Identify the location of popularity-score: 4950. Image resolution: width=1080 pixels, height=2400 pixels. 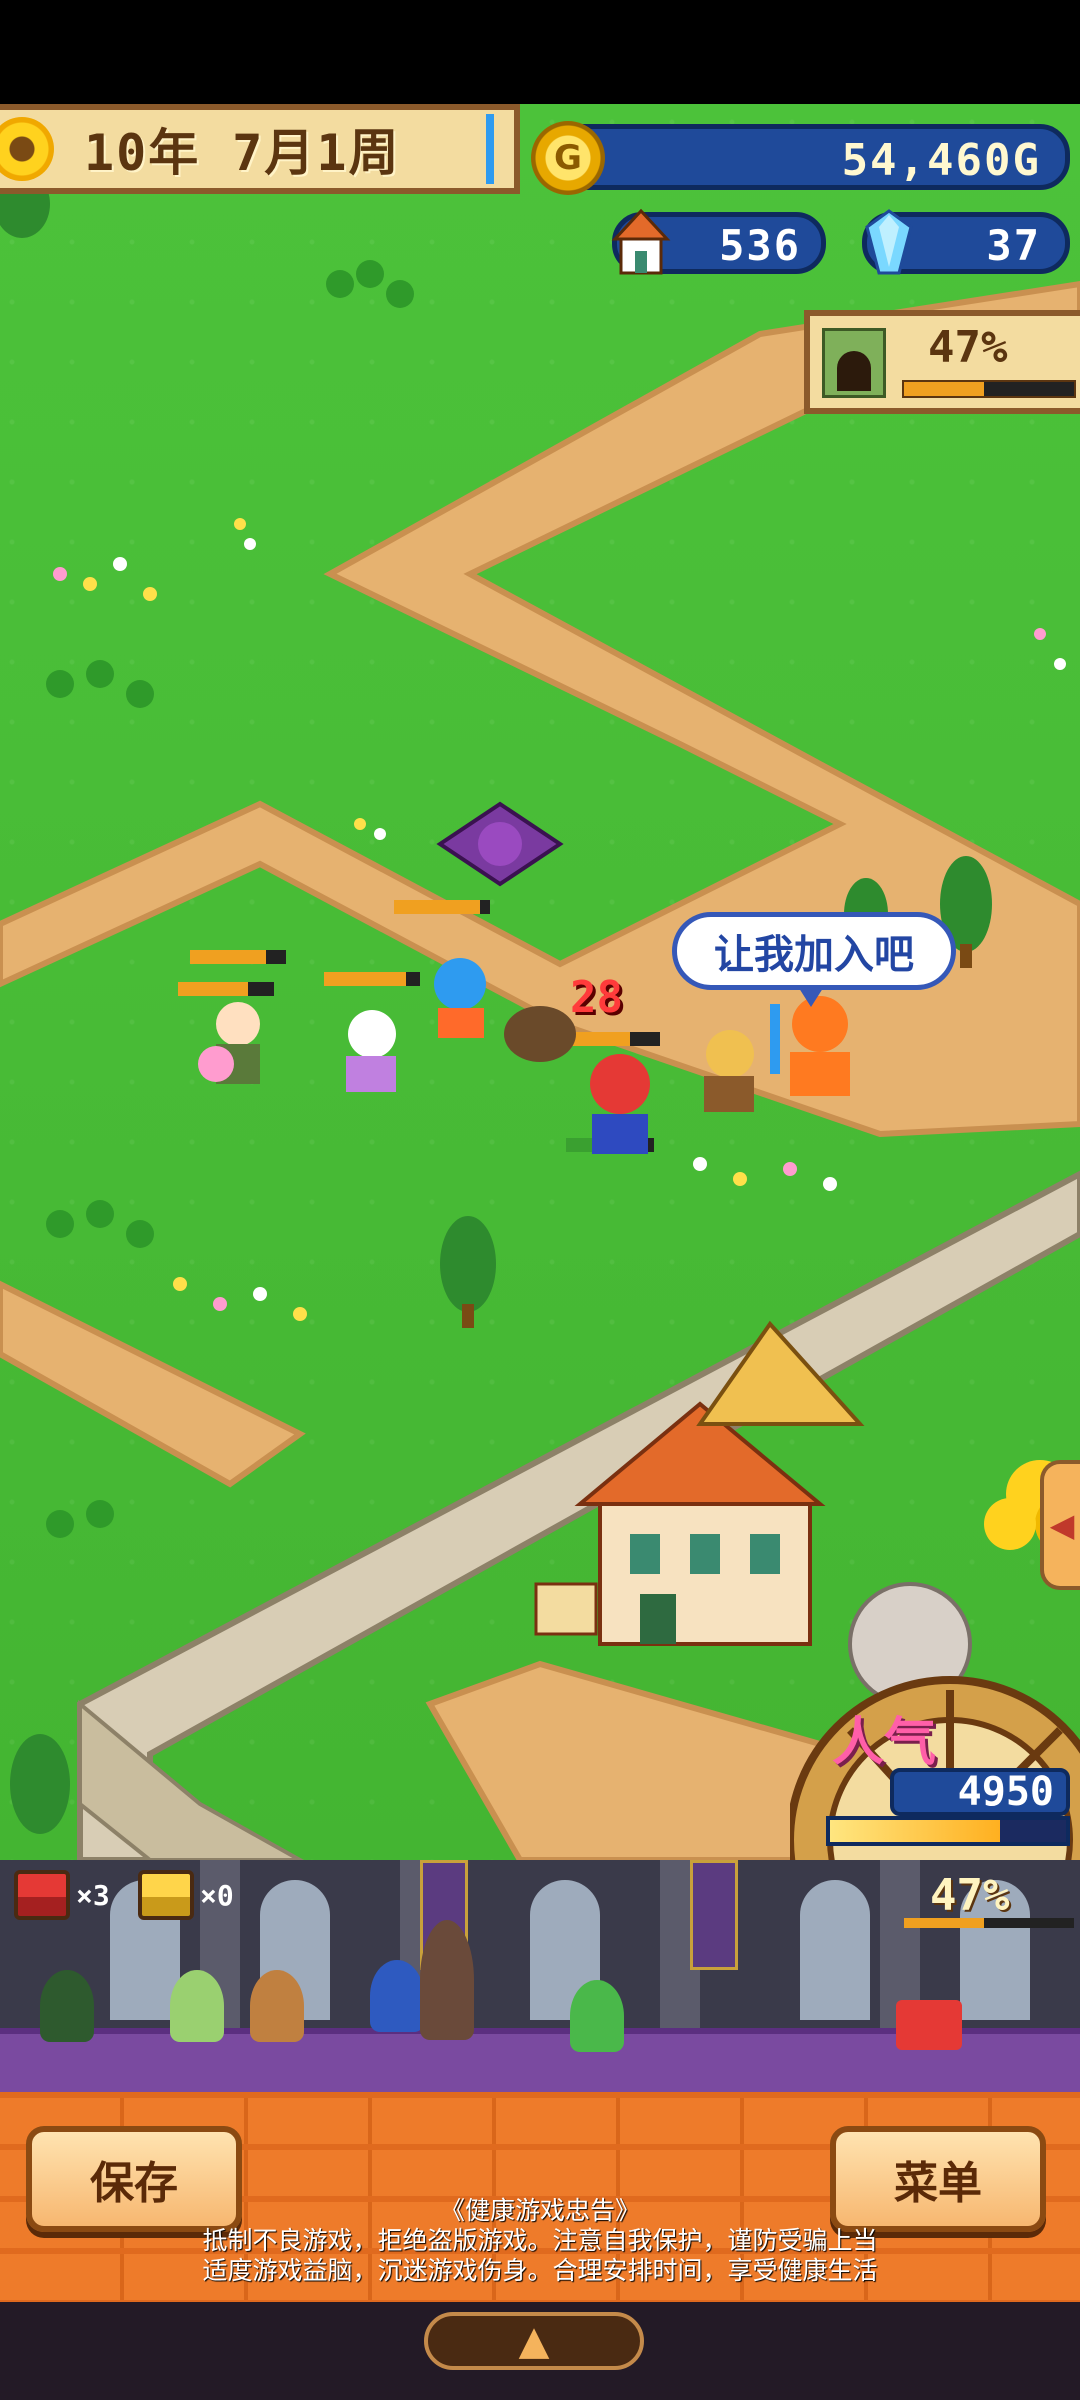
(980, 1792).